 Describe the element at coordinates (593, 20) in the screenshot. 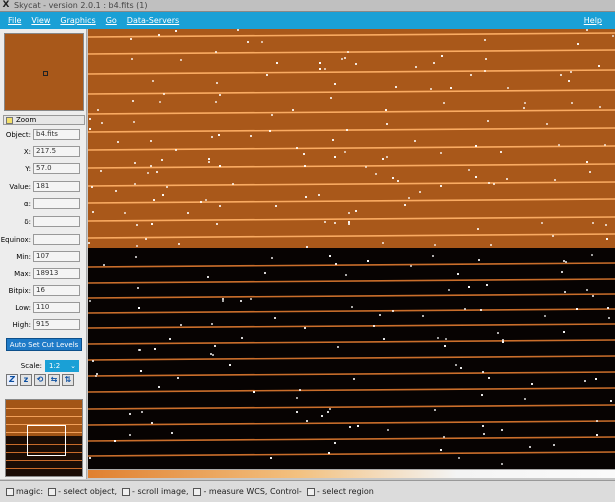

I see `menu-help: Help` at that location.